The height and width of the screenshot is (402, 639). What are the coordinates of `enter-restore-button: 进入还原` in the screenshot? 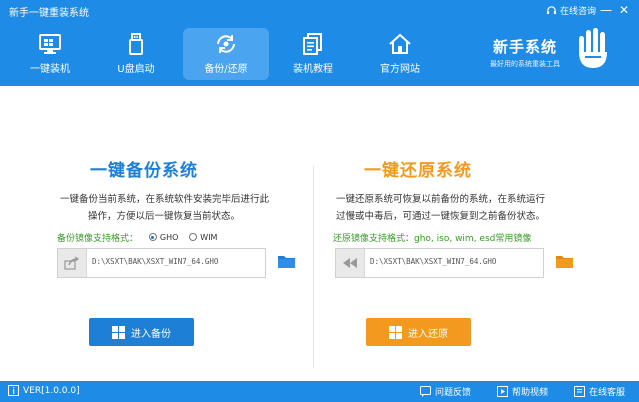 It's located at (418, 332).